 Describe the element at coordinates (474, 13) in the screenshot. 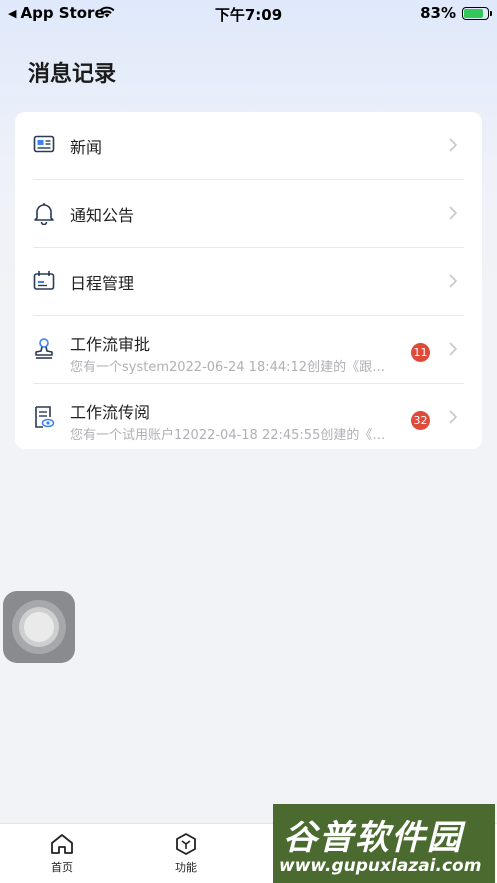

I see `battery-level` at that location.